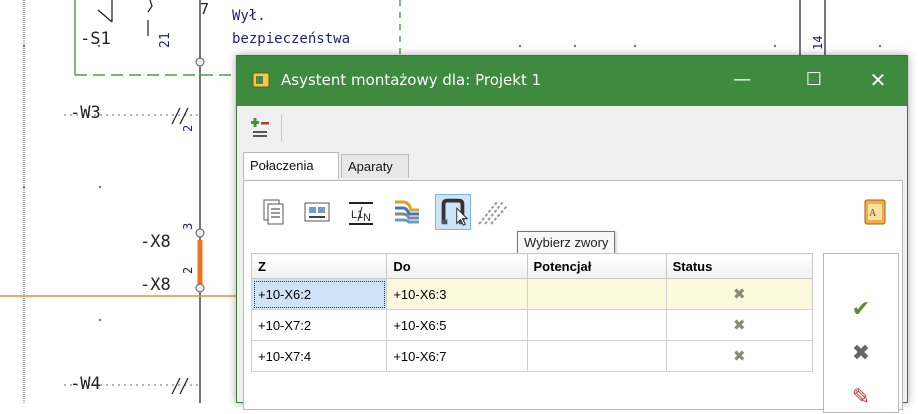  I want to click on cell-z: +10-X7:2, so click(319, 325).